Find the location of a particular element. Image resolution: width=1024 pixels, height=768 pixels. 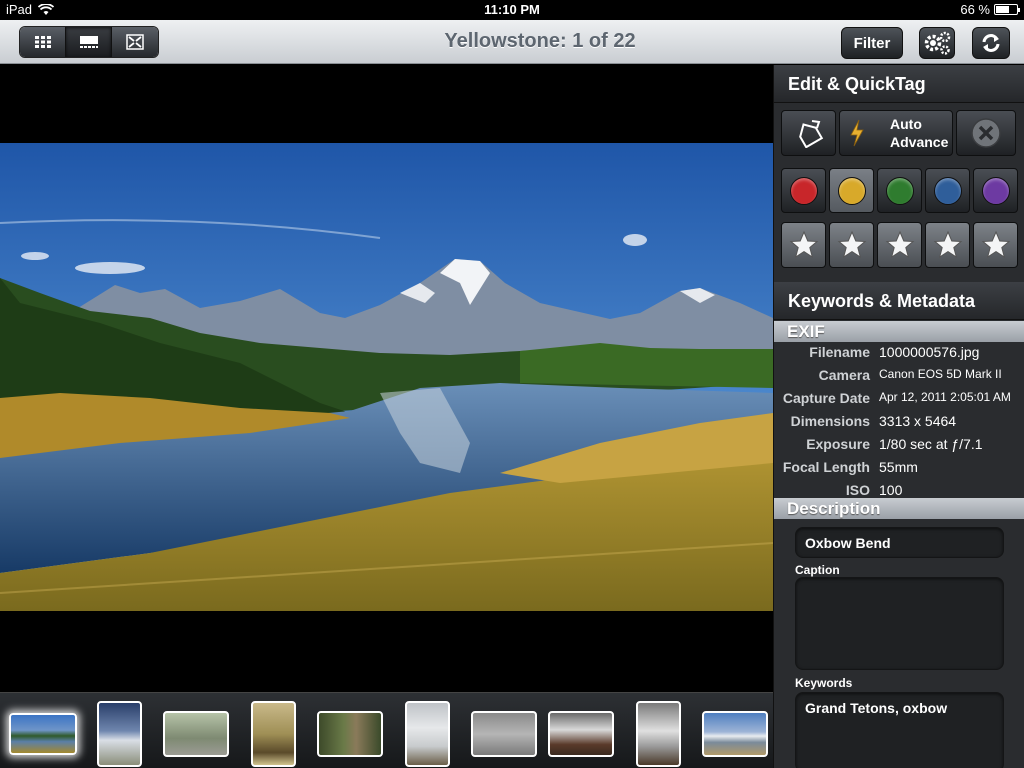

grid-view-button is located at coordinates (43, 42).